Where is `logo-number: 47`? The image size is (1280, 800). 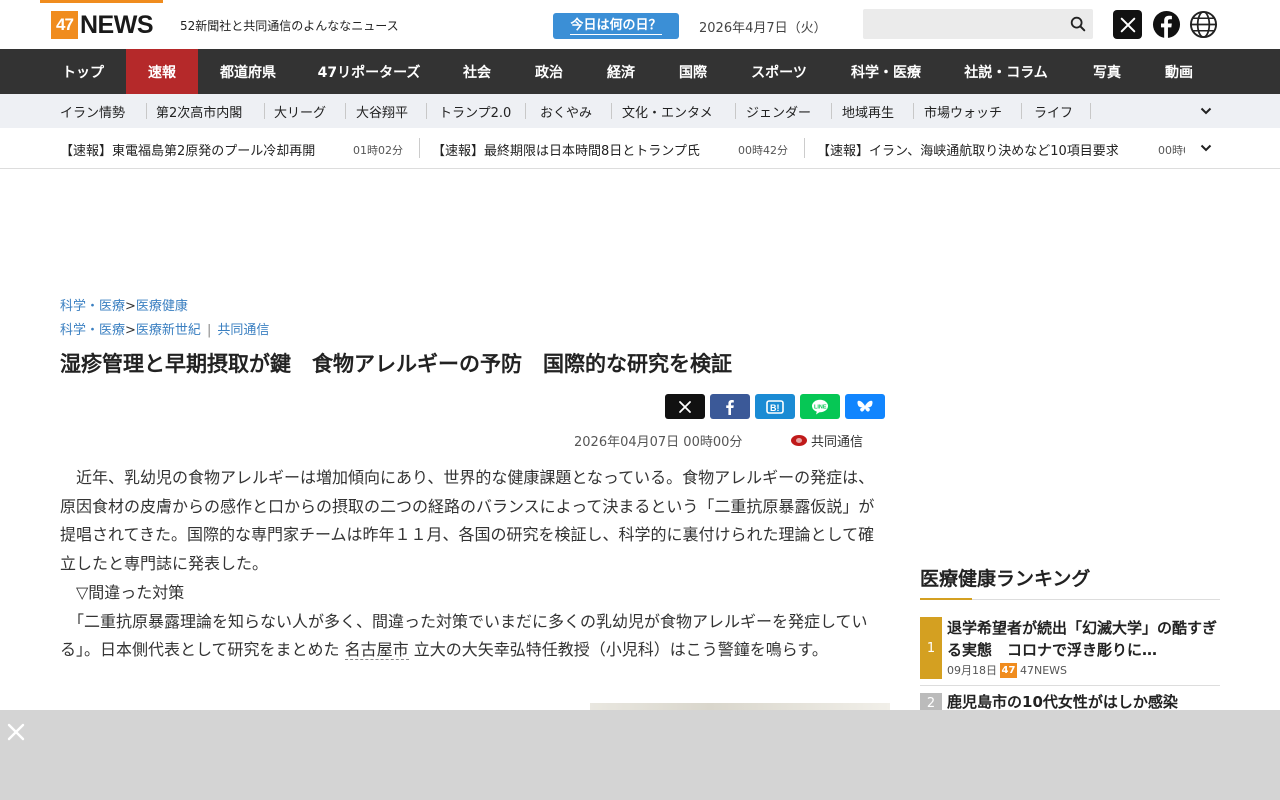
logo-number: 47 is located at coordinates (64, 25).